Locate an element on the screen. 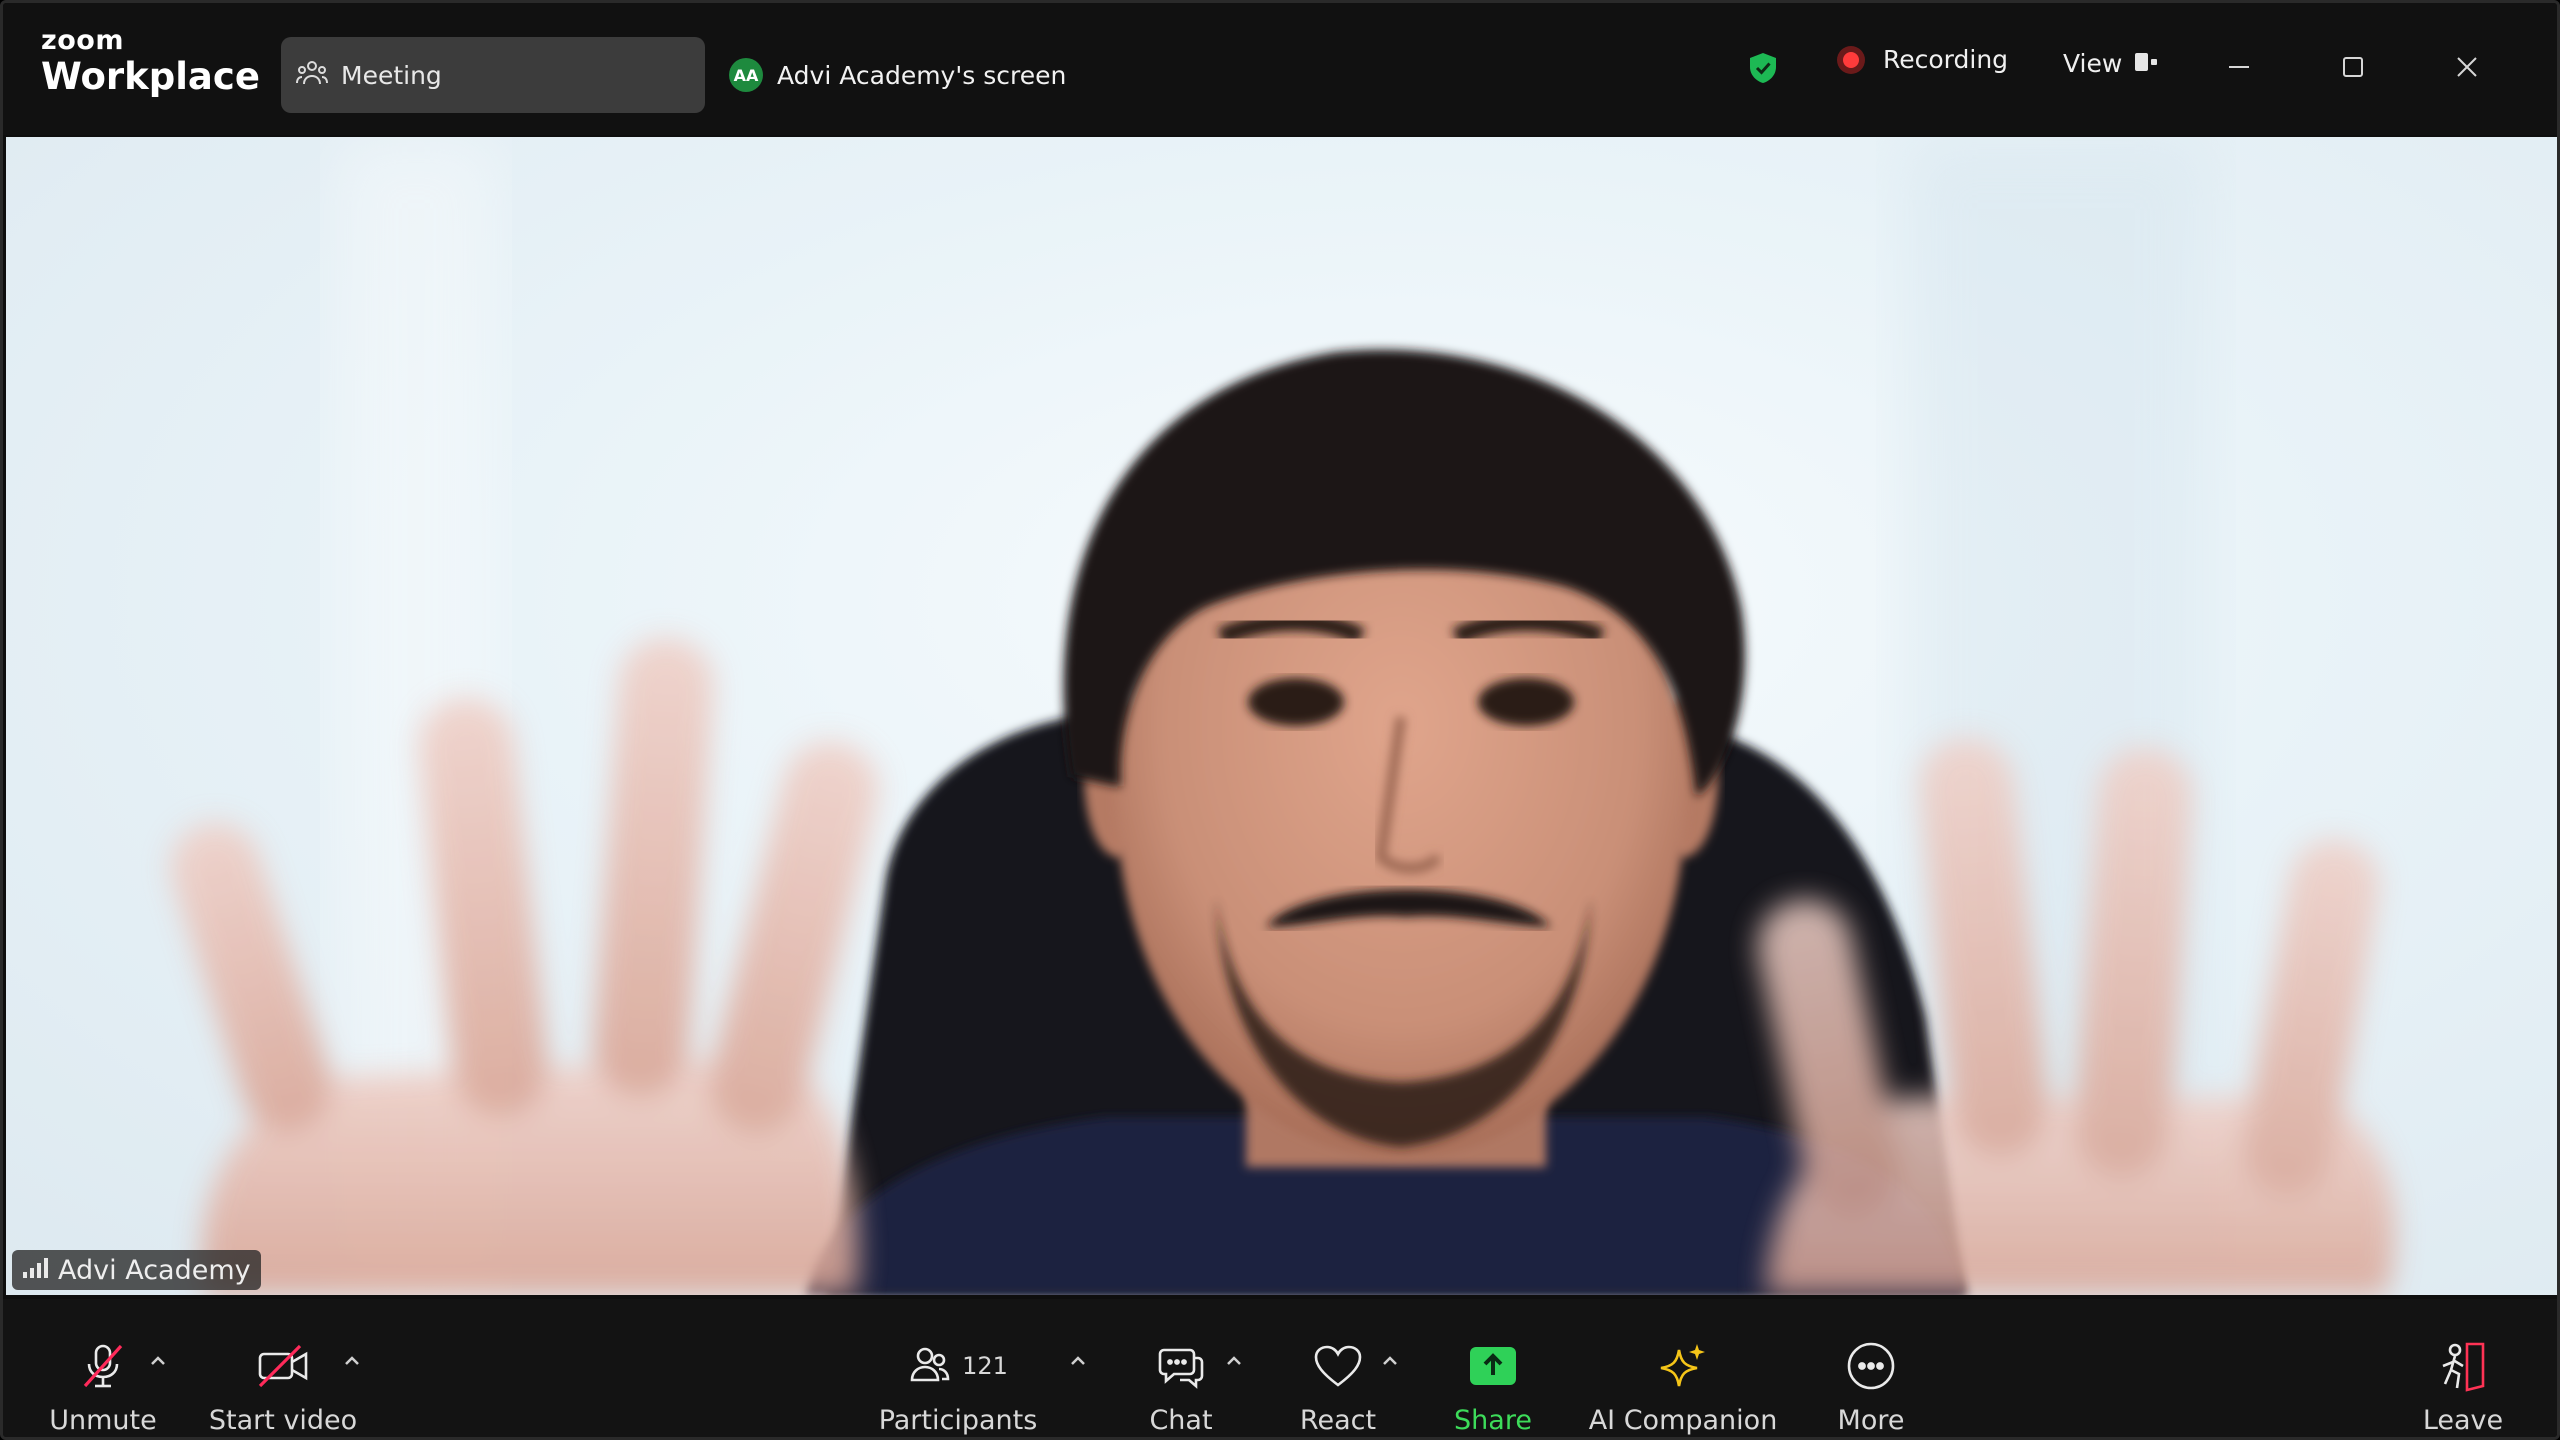  recording-label: Recording is located at coordinates (1946, 59).